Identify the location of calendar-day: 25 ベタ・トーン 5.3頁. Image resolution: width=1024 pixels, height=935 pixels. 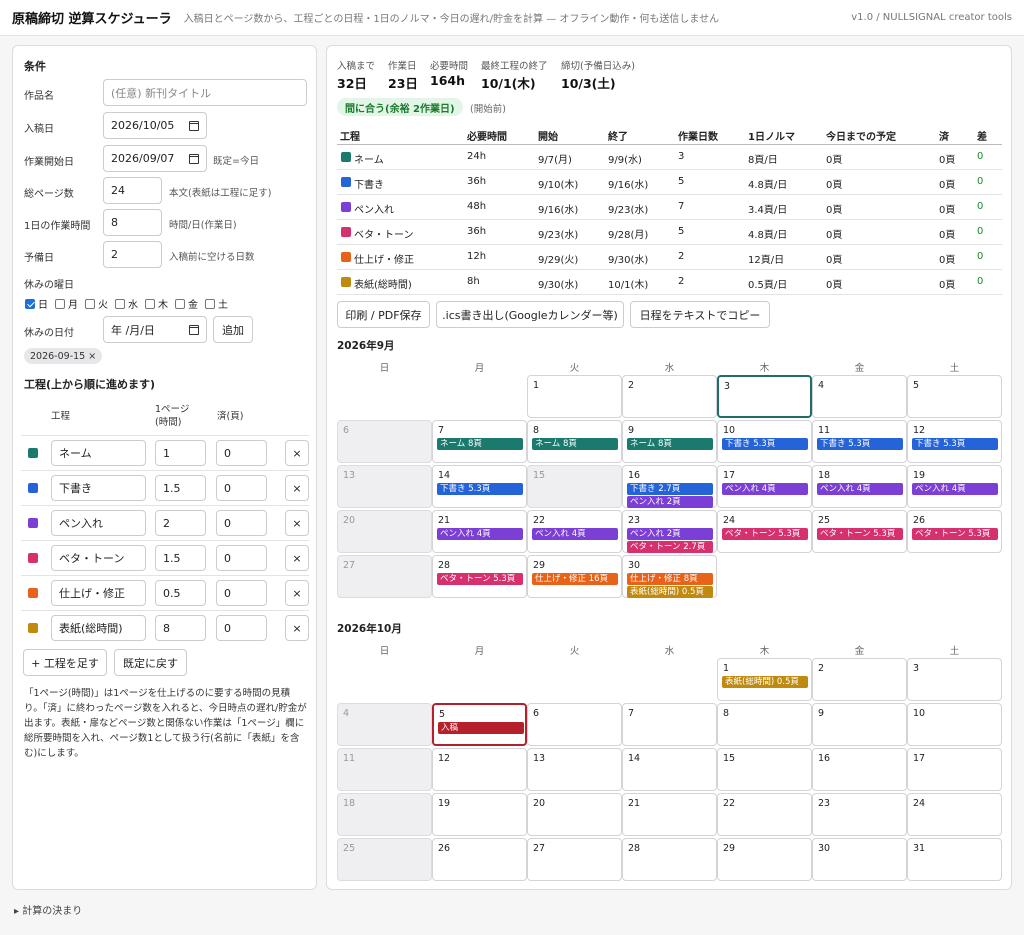
(859, 531).